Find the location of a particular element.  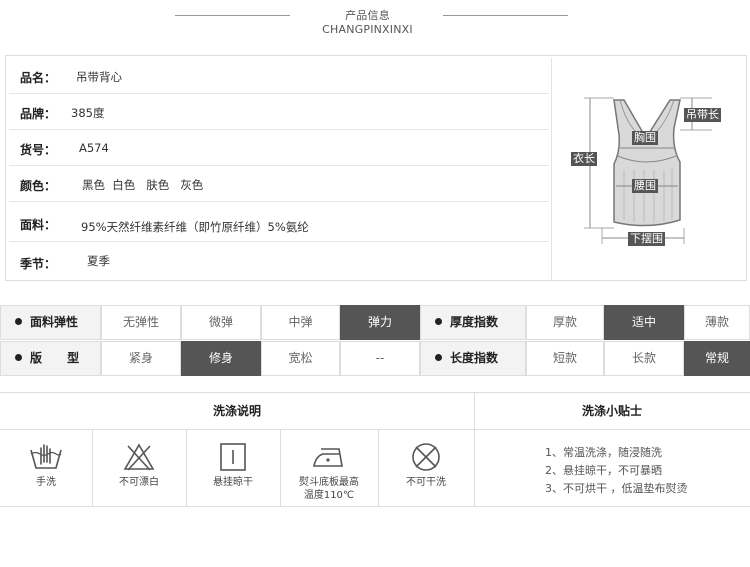

wash-divider is located at coordinates (474, 449).